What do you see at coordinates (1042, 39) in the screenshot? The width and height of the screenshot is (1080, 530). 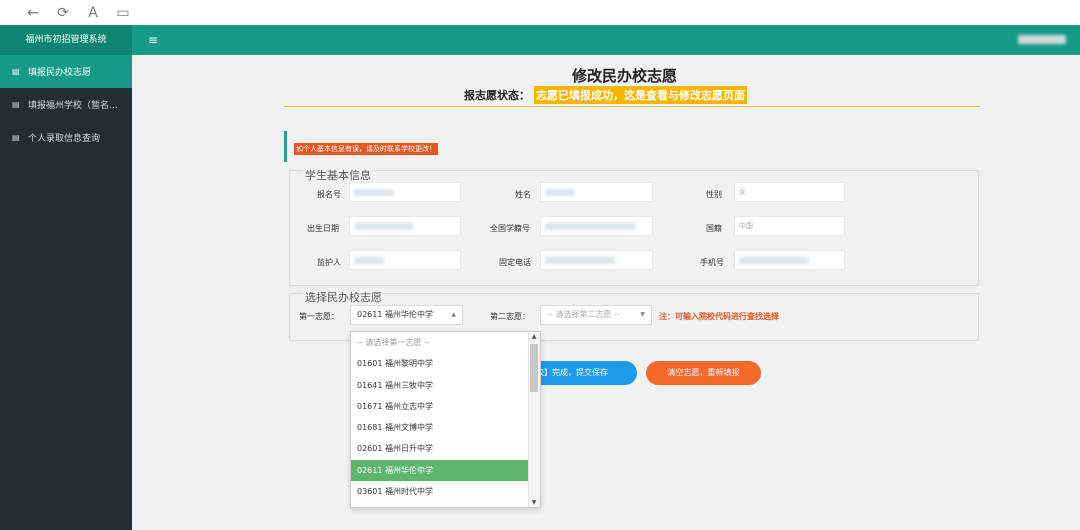 I see `user-info-redacted` at bounding box center [1042, 39].